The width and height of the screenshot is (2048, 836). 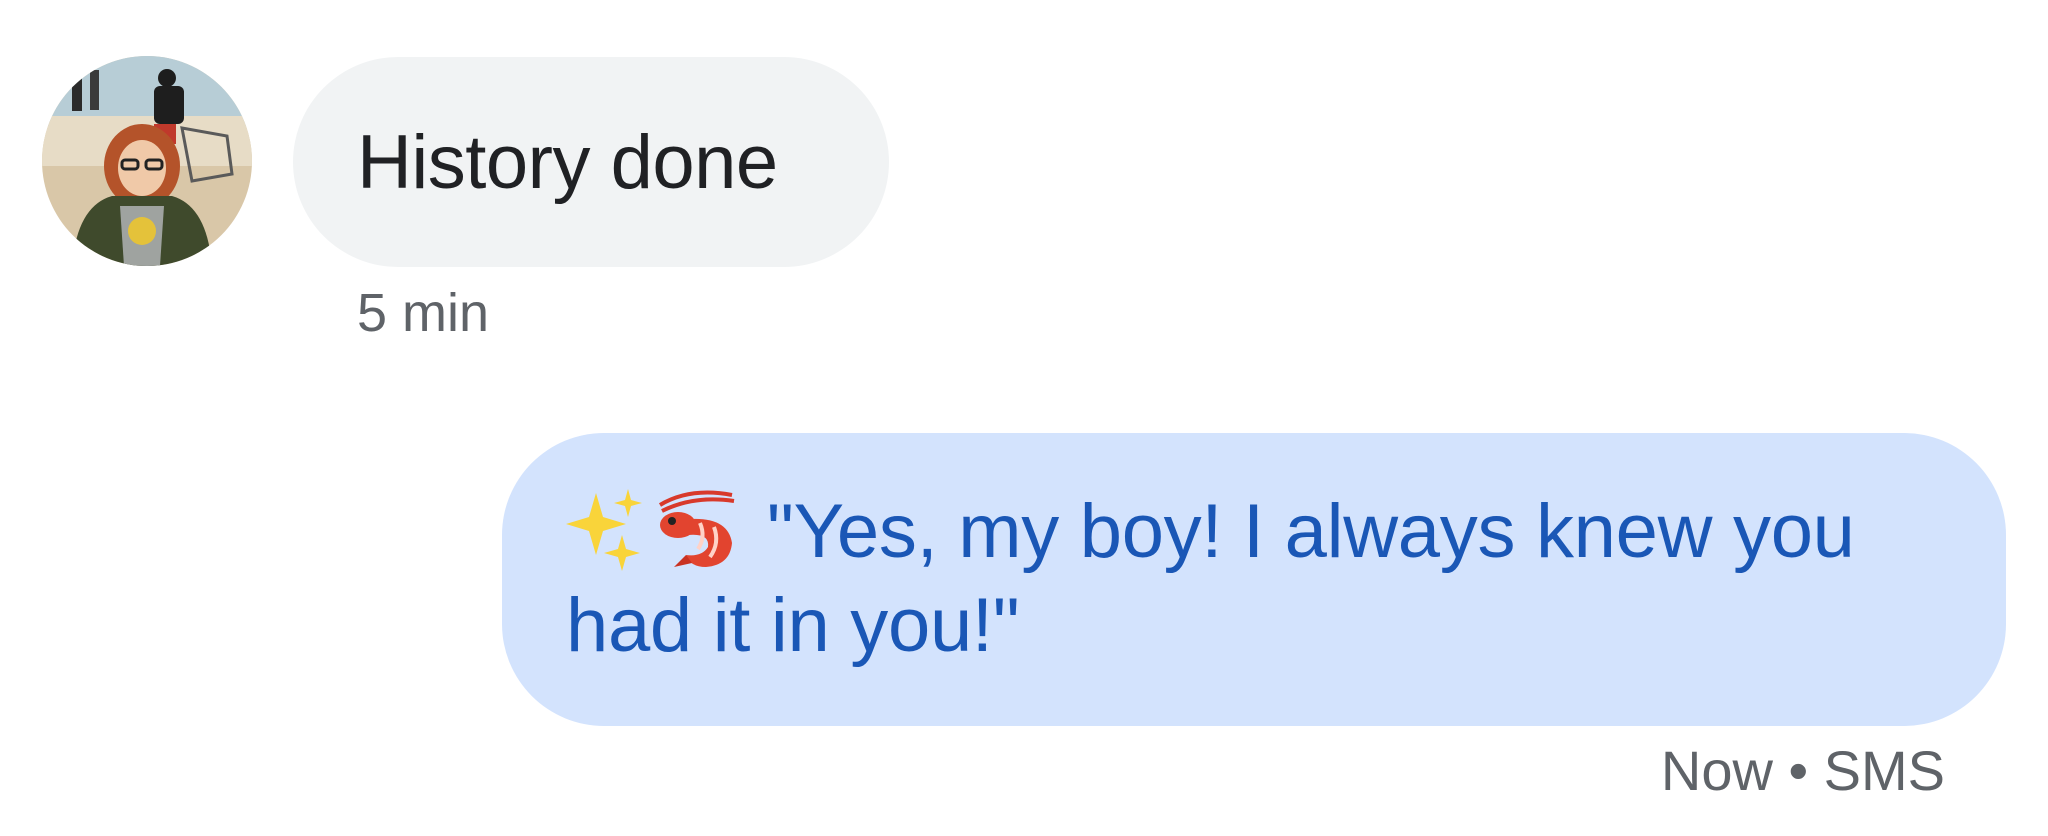 What do you see at coordinates (423, 313) in the screenshot?
I see `incoming-message-timestamp: 5 min` at bounding box center [423, 313].